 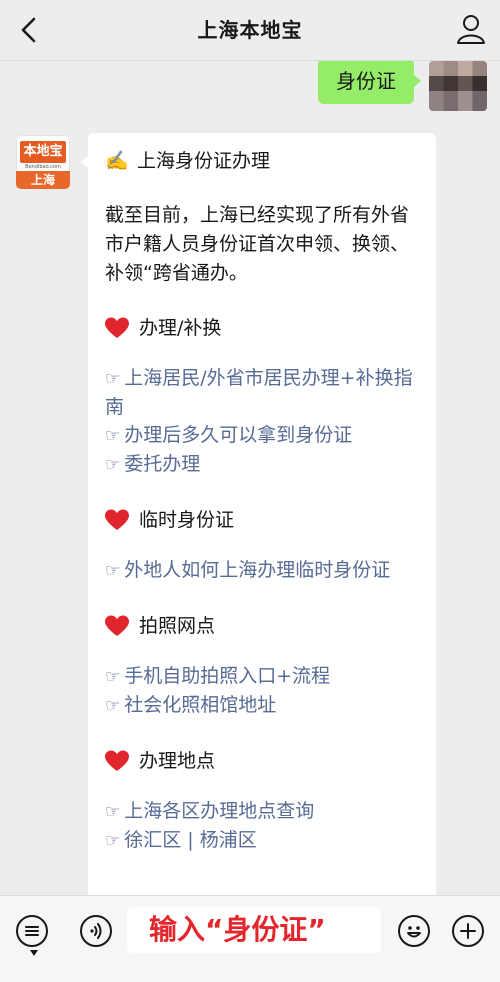 I want to click on chat-title: 上海本地宝, so click(x=250, y=30).